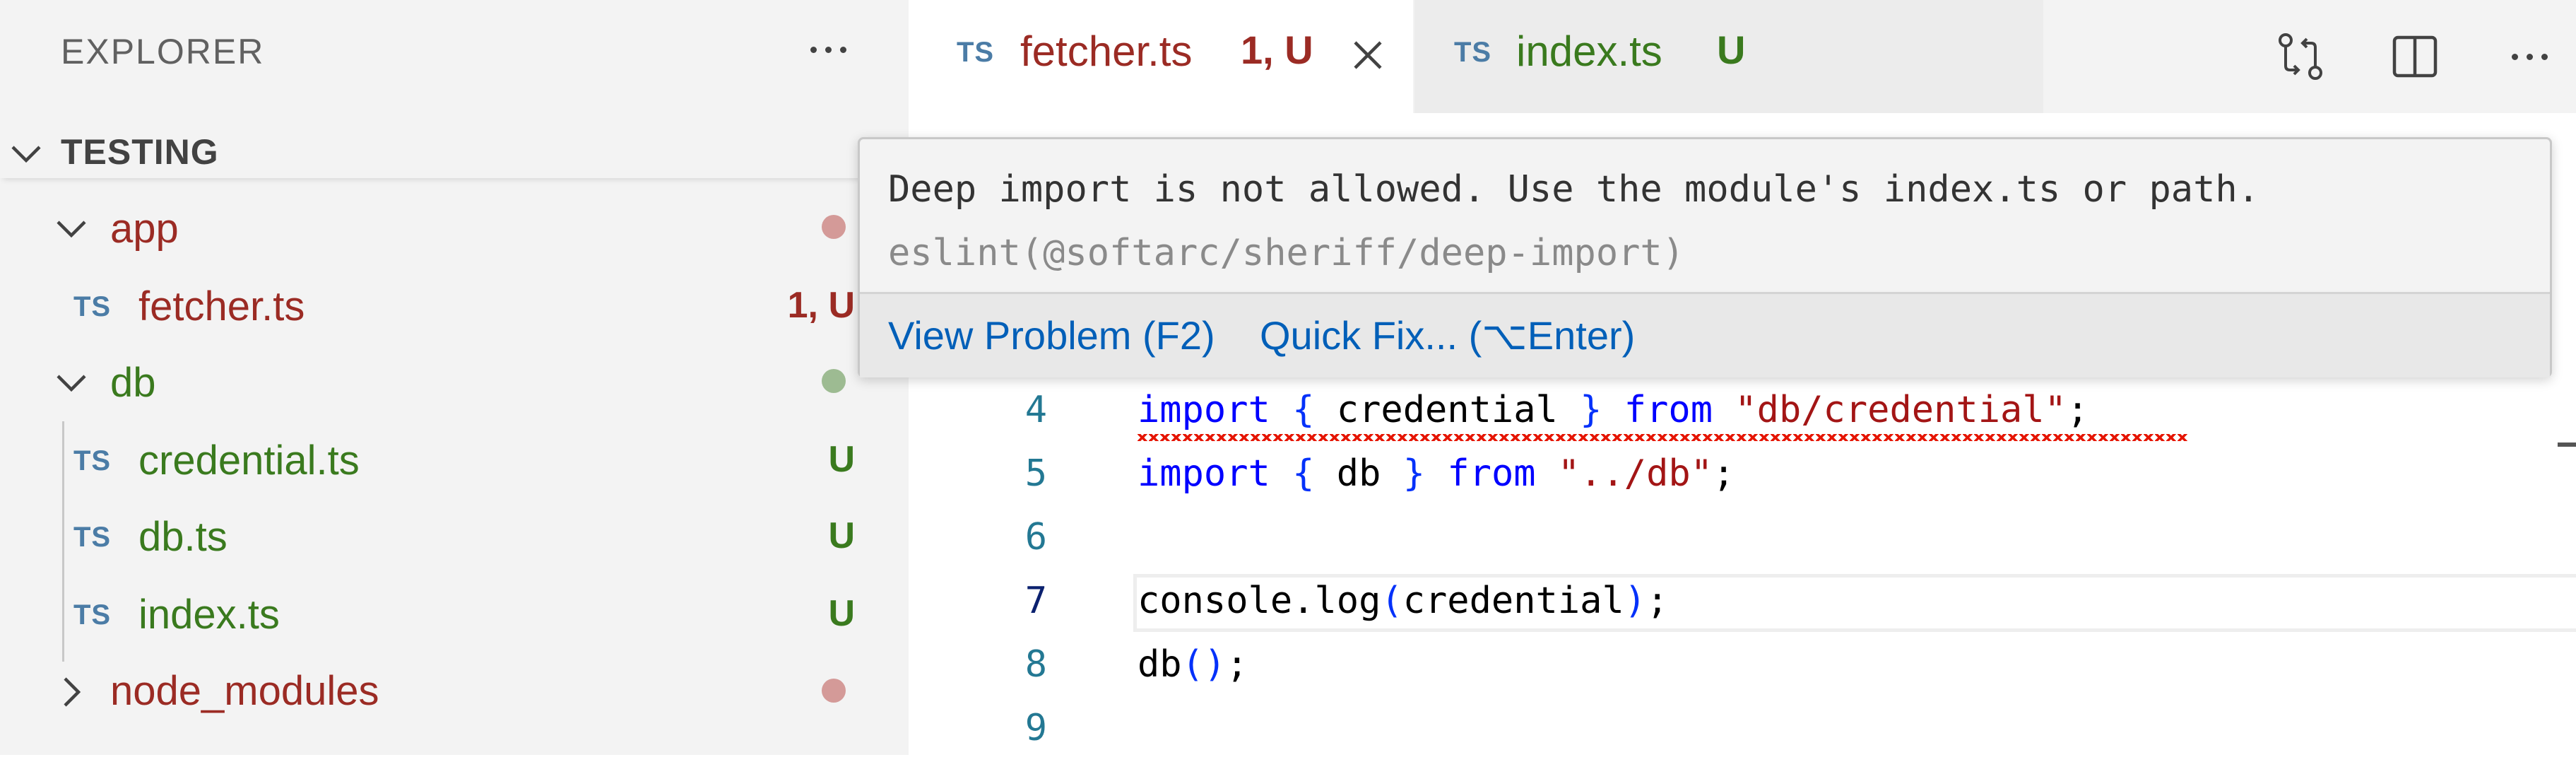 This screenshot has width=2576, height=762. Describe the element at coordinates (249, 460) in the screenshot. I see `file-label: credential.ts` at that location.